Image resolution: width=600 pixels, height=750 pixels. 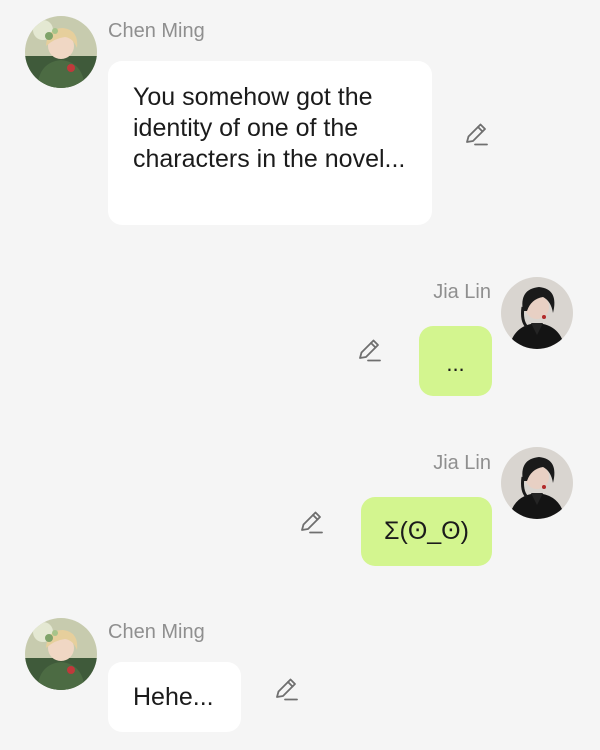 What do you see at coordinates (426, 531) in the screenshot?
I see `message-bubble: Σ(ʘ_ʘ)` at bounding box center [426, 531].